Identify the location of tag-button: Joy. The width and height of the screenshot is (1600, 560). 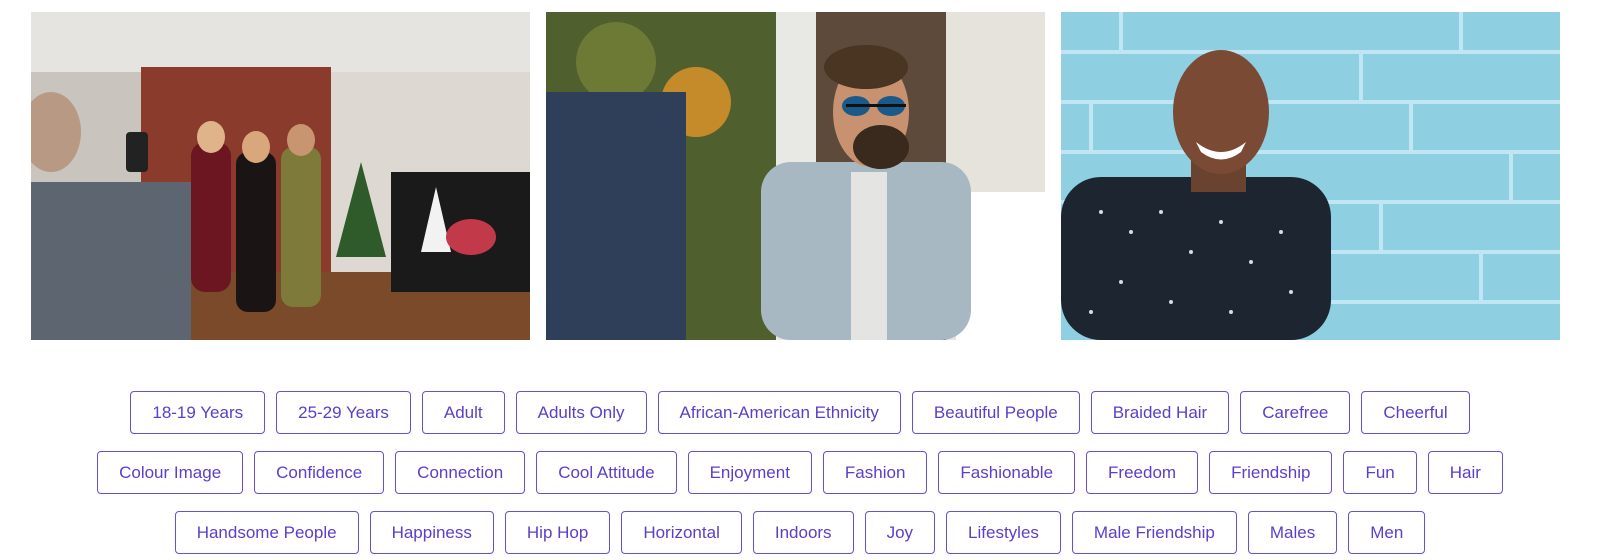
(900, 532).